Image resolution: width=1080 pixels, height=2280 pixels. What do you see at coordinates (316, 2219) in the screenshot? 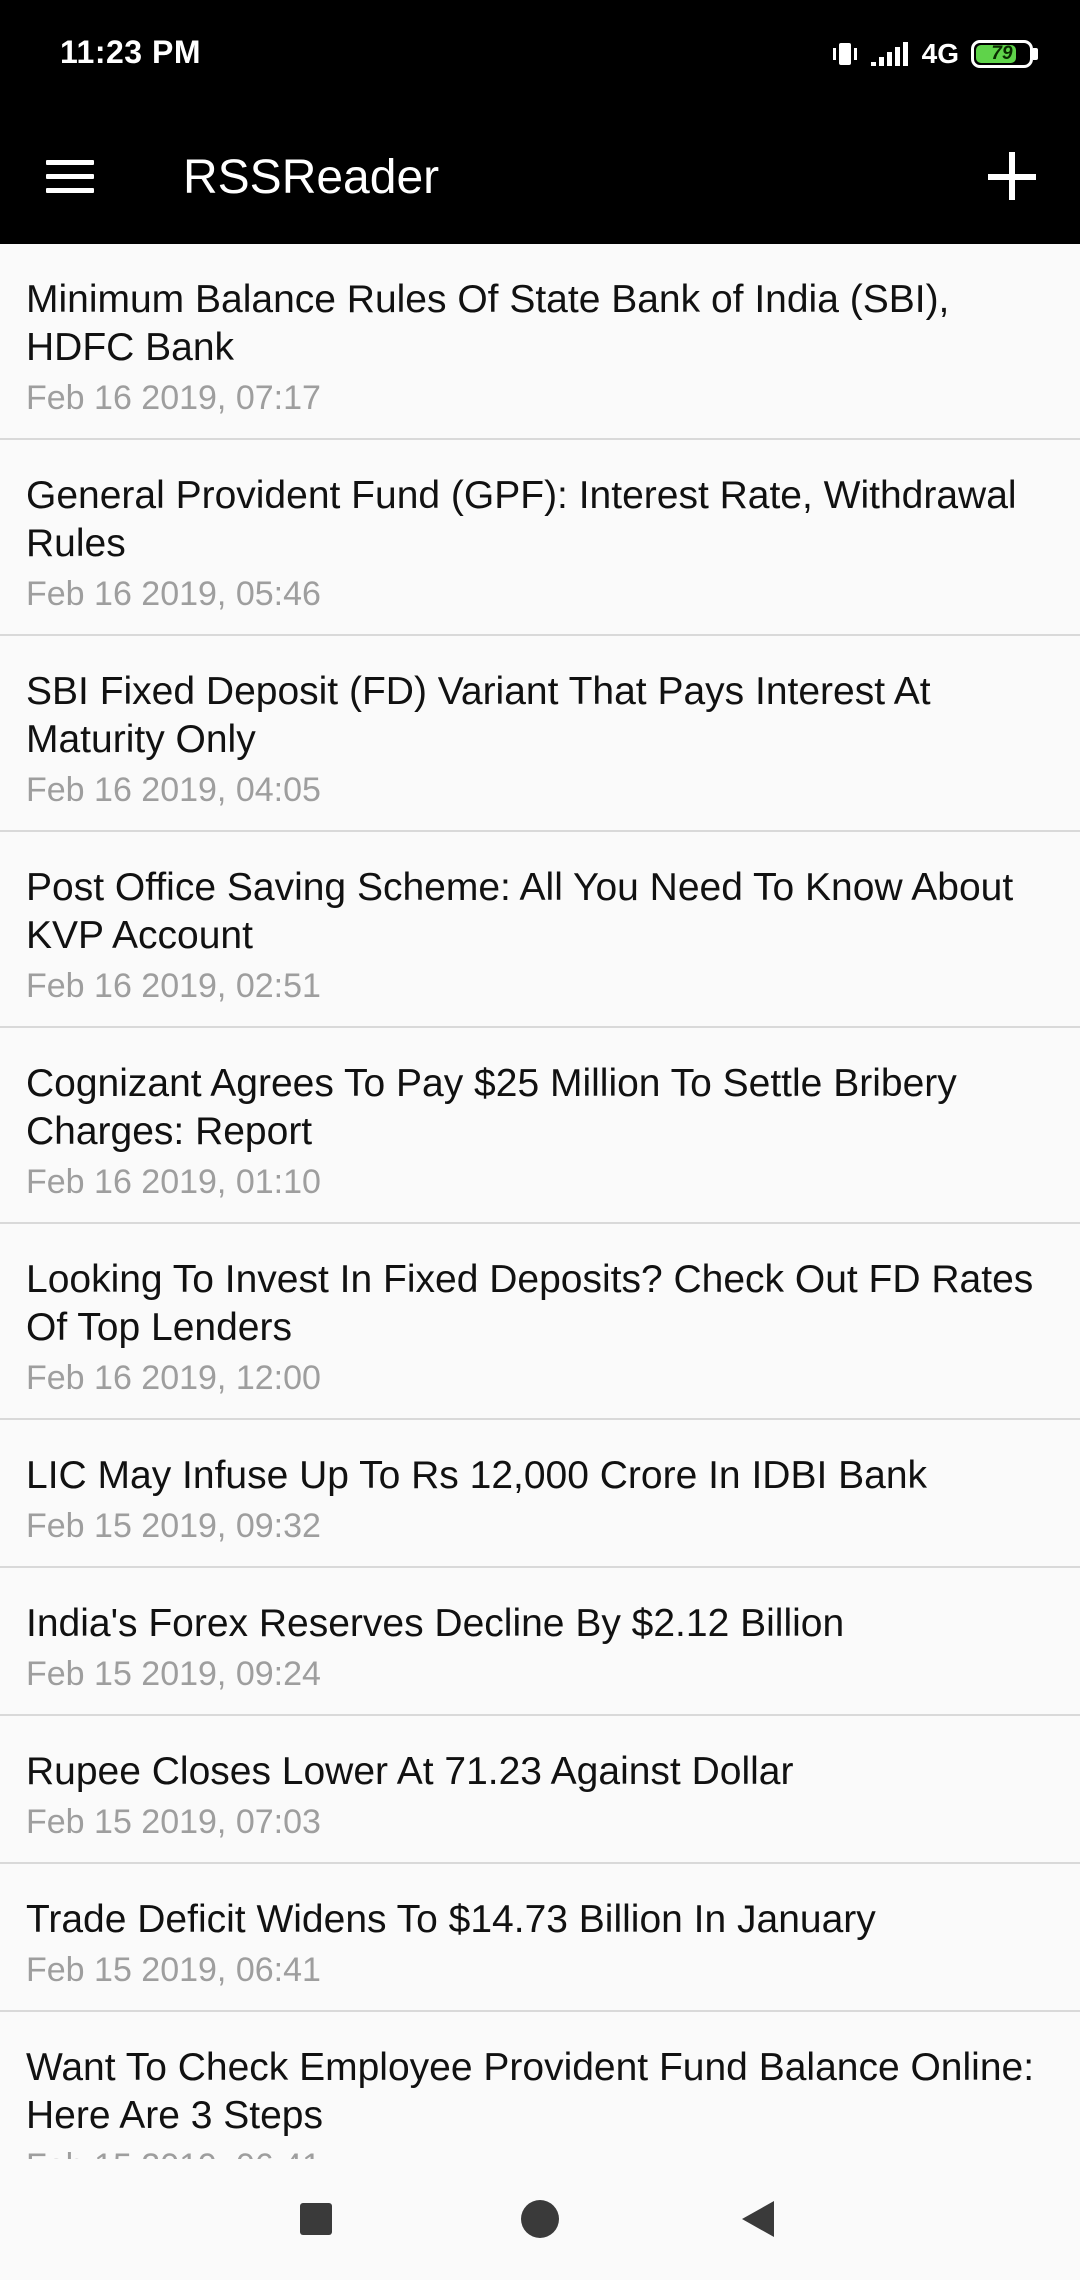
I see `recents-square-icon` at bounding box center [316, 2219].